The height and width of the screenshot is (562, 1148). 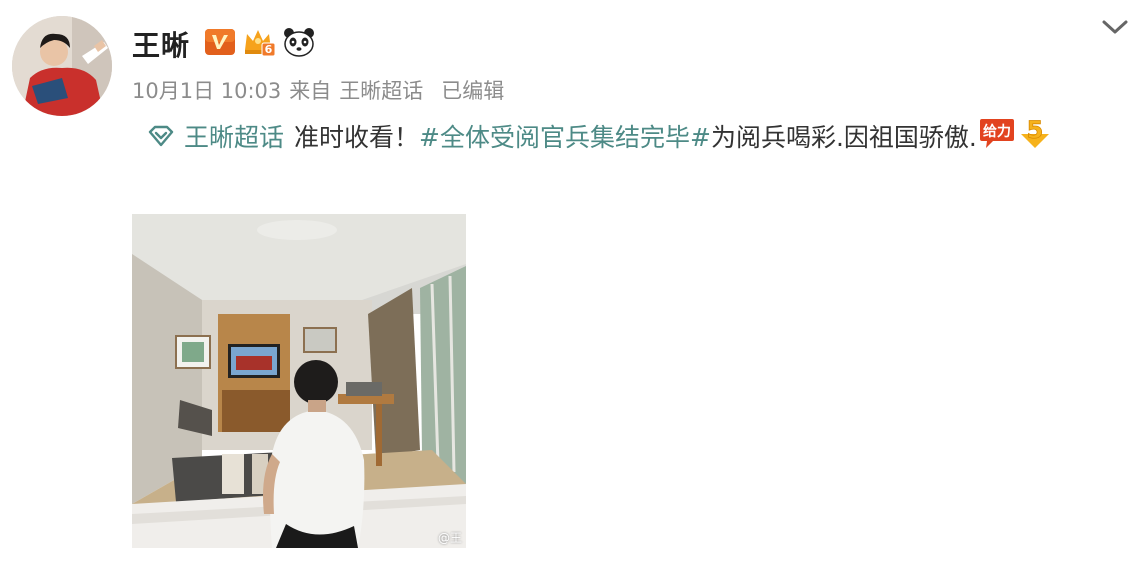 I want to click on hashtag-link: #全体受阅官兵集结完毕#, so click(x=565, y=136).